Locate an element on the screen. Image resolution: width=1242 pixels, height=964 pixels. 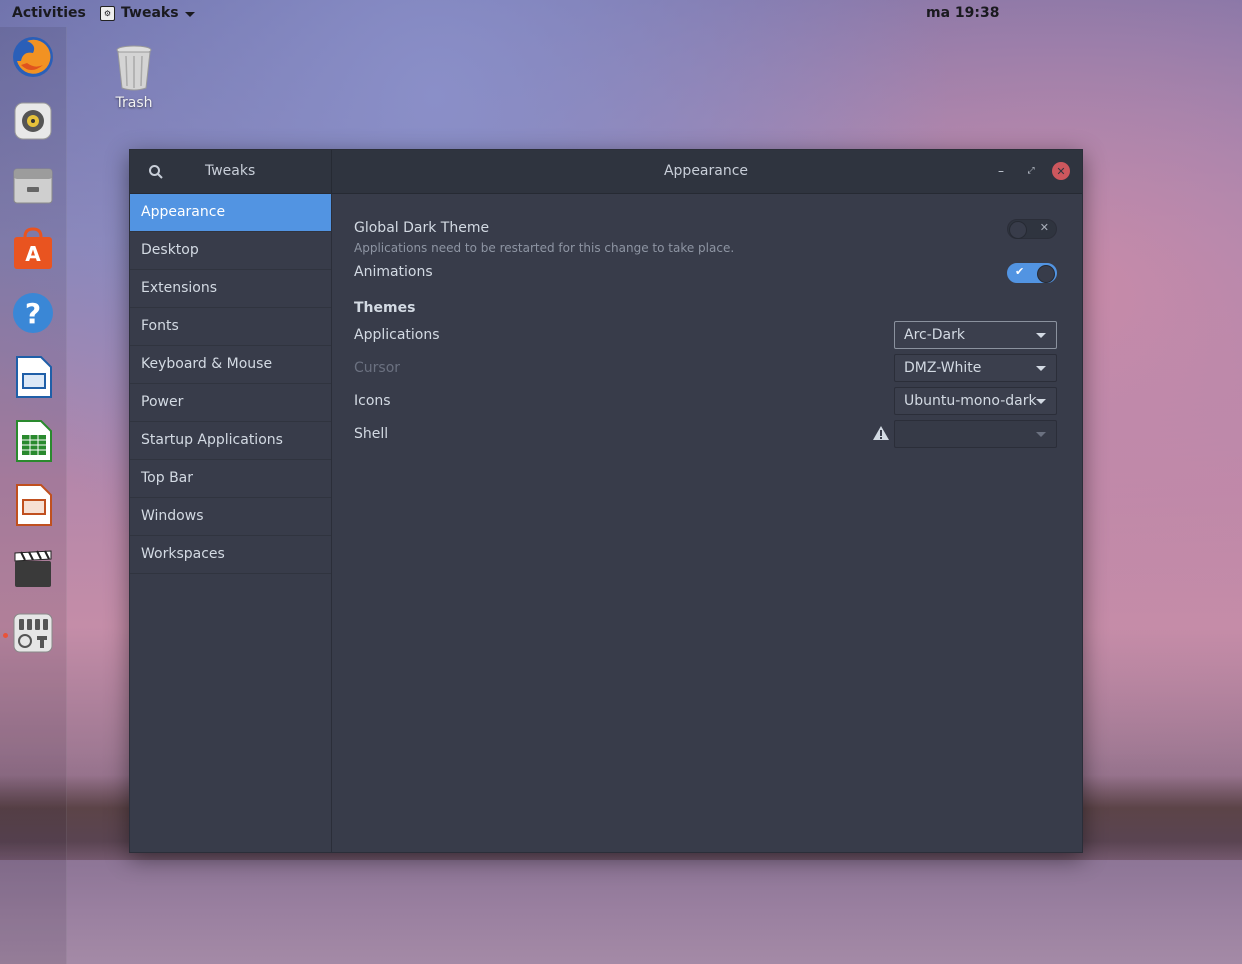
top-bar: Activities ⚙ Tweaks ma 19:38 is located at coordinates (621, 13).